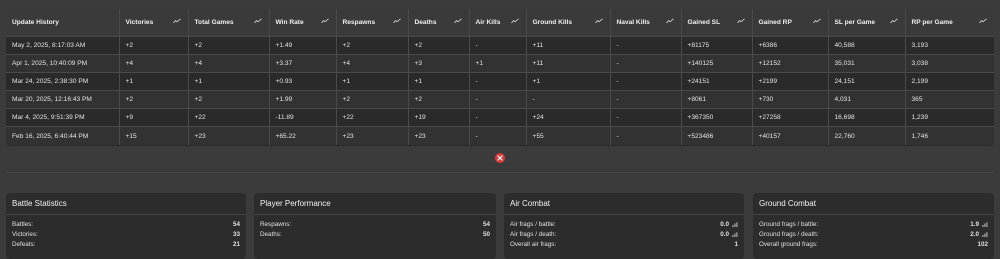  Describe the element at coordinates (949, 118) in the screenshot. I see `table-cell: 1,239` at that location.